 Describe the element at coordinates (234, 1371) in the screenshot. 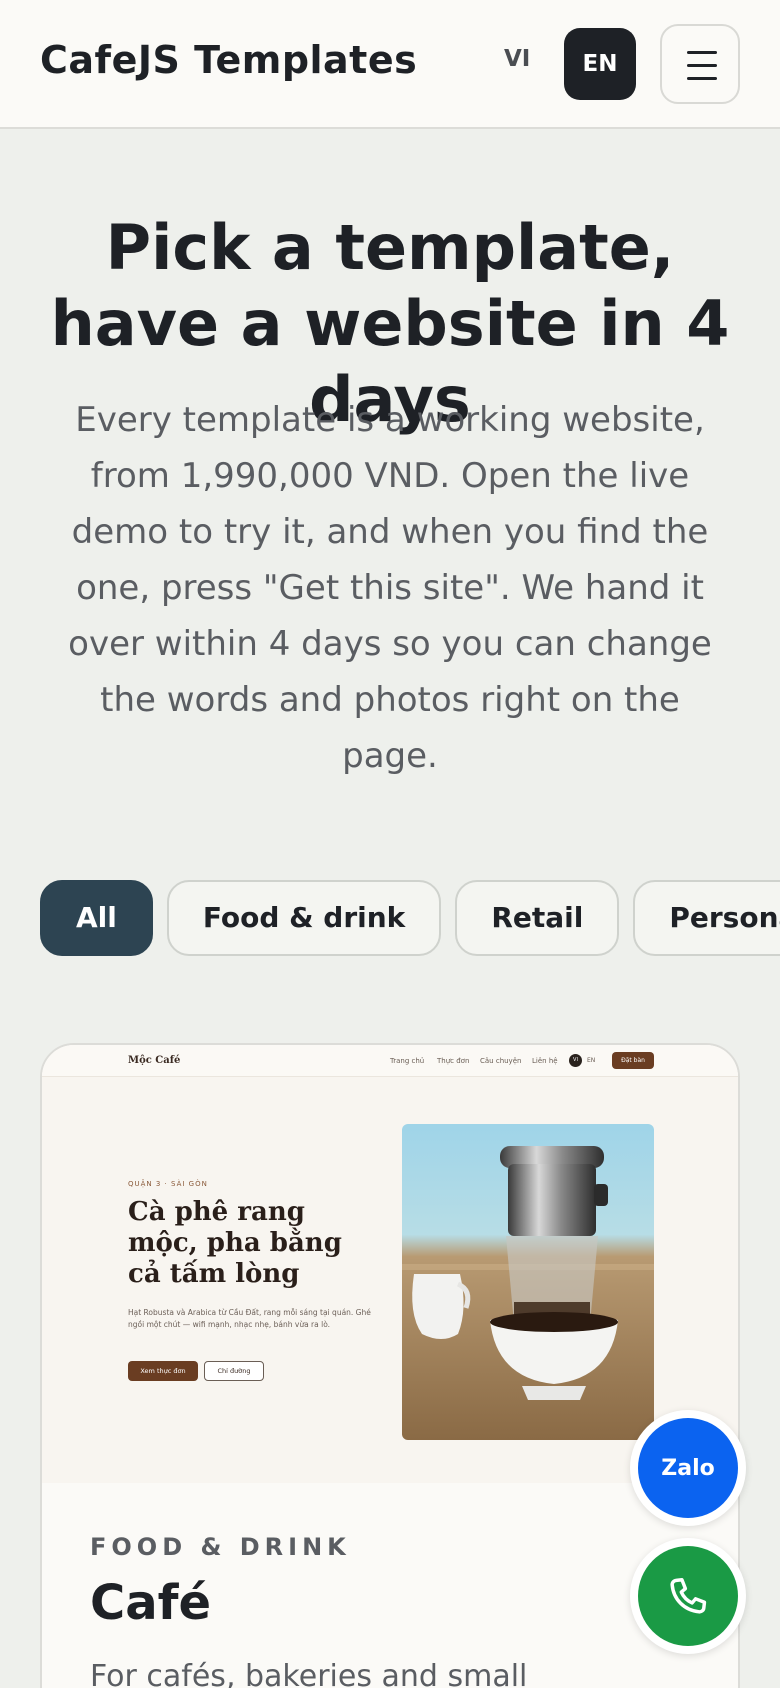

I see `preview-directions-button: Chỉ đường` at that location.